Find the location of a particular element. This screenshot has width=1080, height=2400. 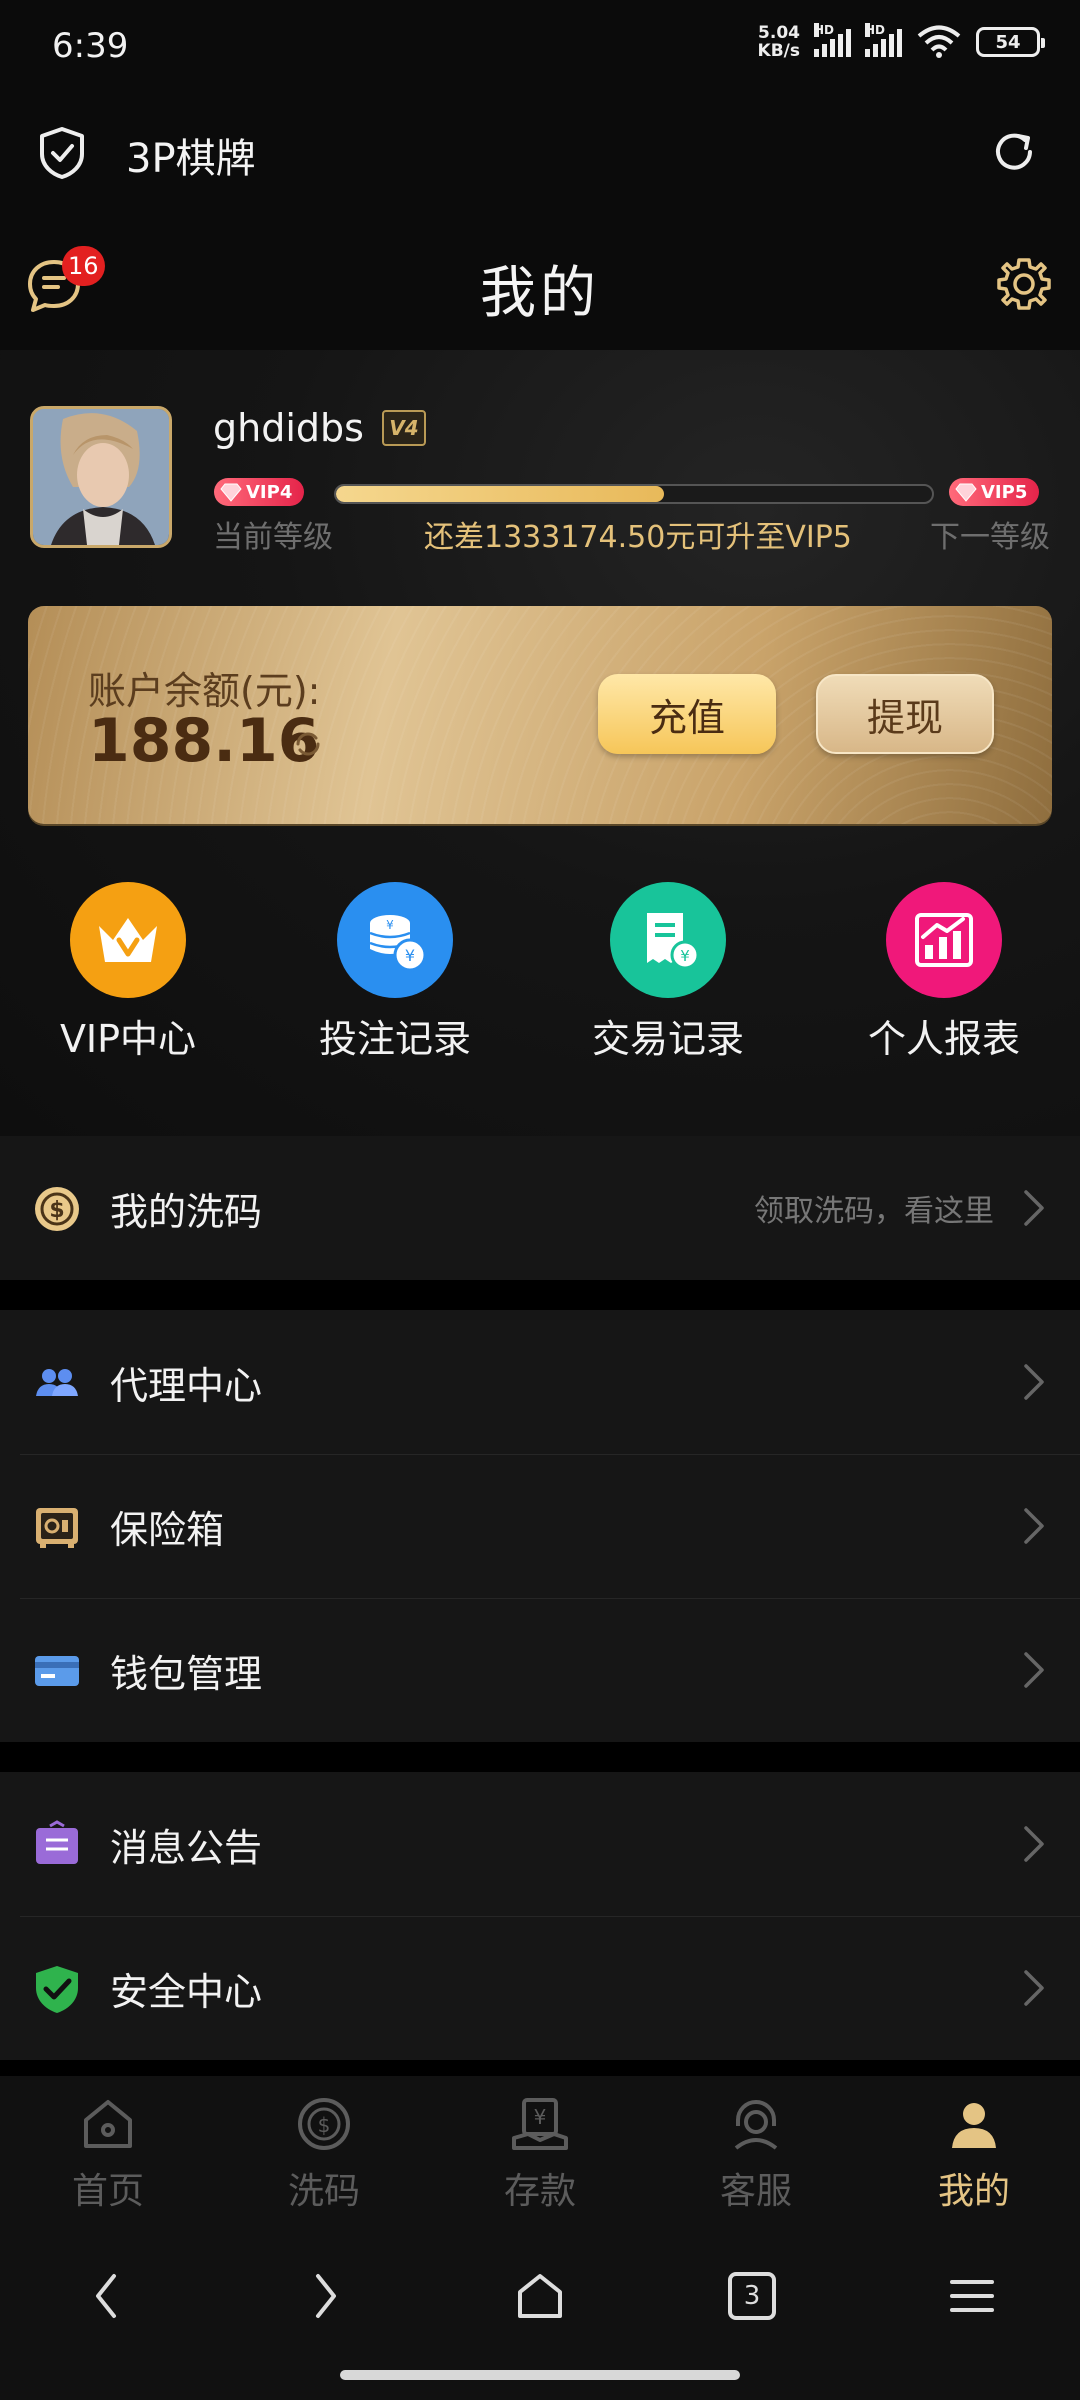

receipt-icon: ¥ is located at coordinates (668, 940).